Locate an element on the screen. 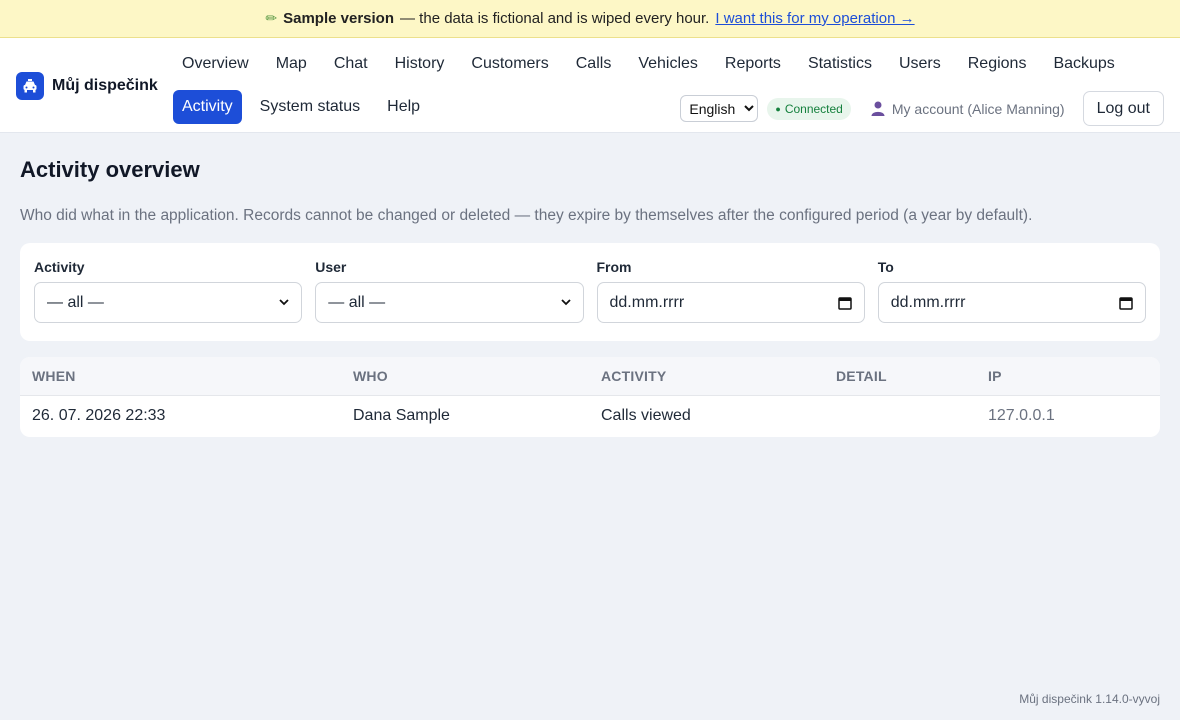 The height and width of the screenshot is (720, 1180). column-when: WHEN is located at coordinates (180, 376).